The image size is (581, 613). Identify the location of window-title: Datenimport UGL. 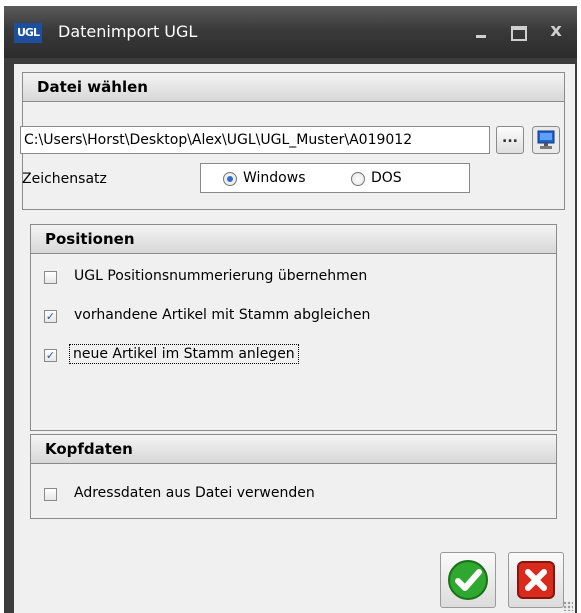
(128, 31).